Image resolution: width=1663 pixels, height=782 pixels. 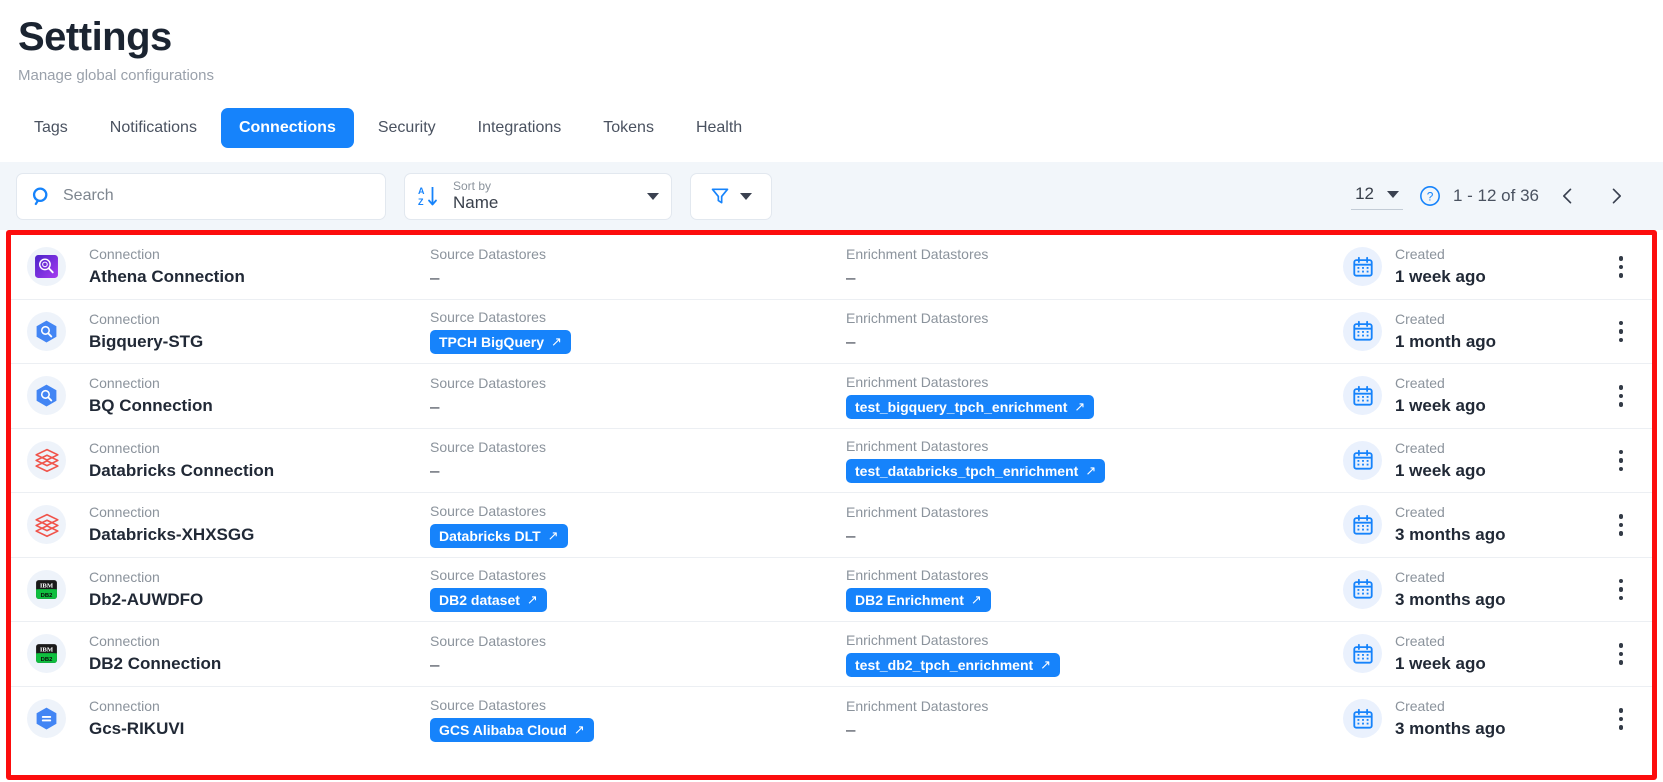 I want to click on bigquery-icon, so click(x=46, y=395).